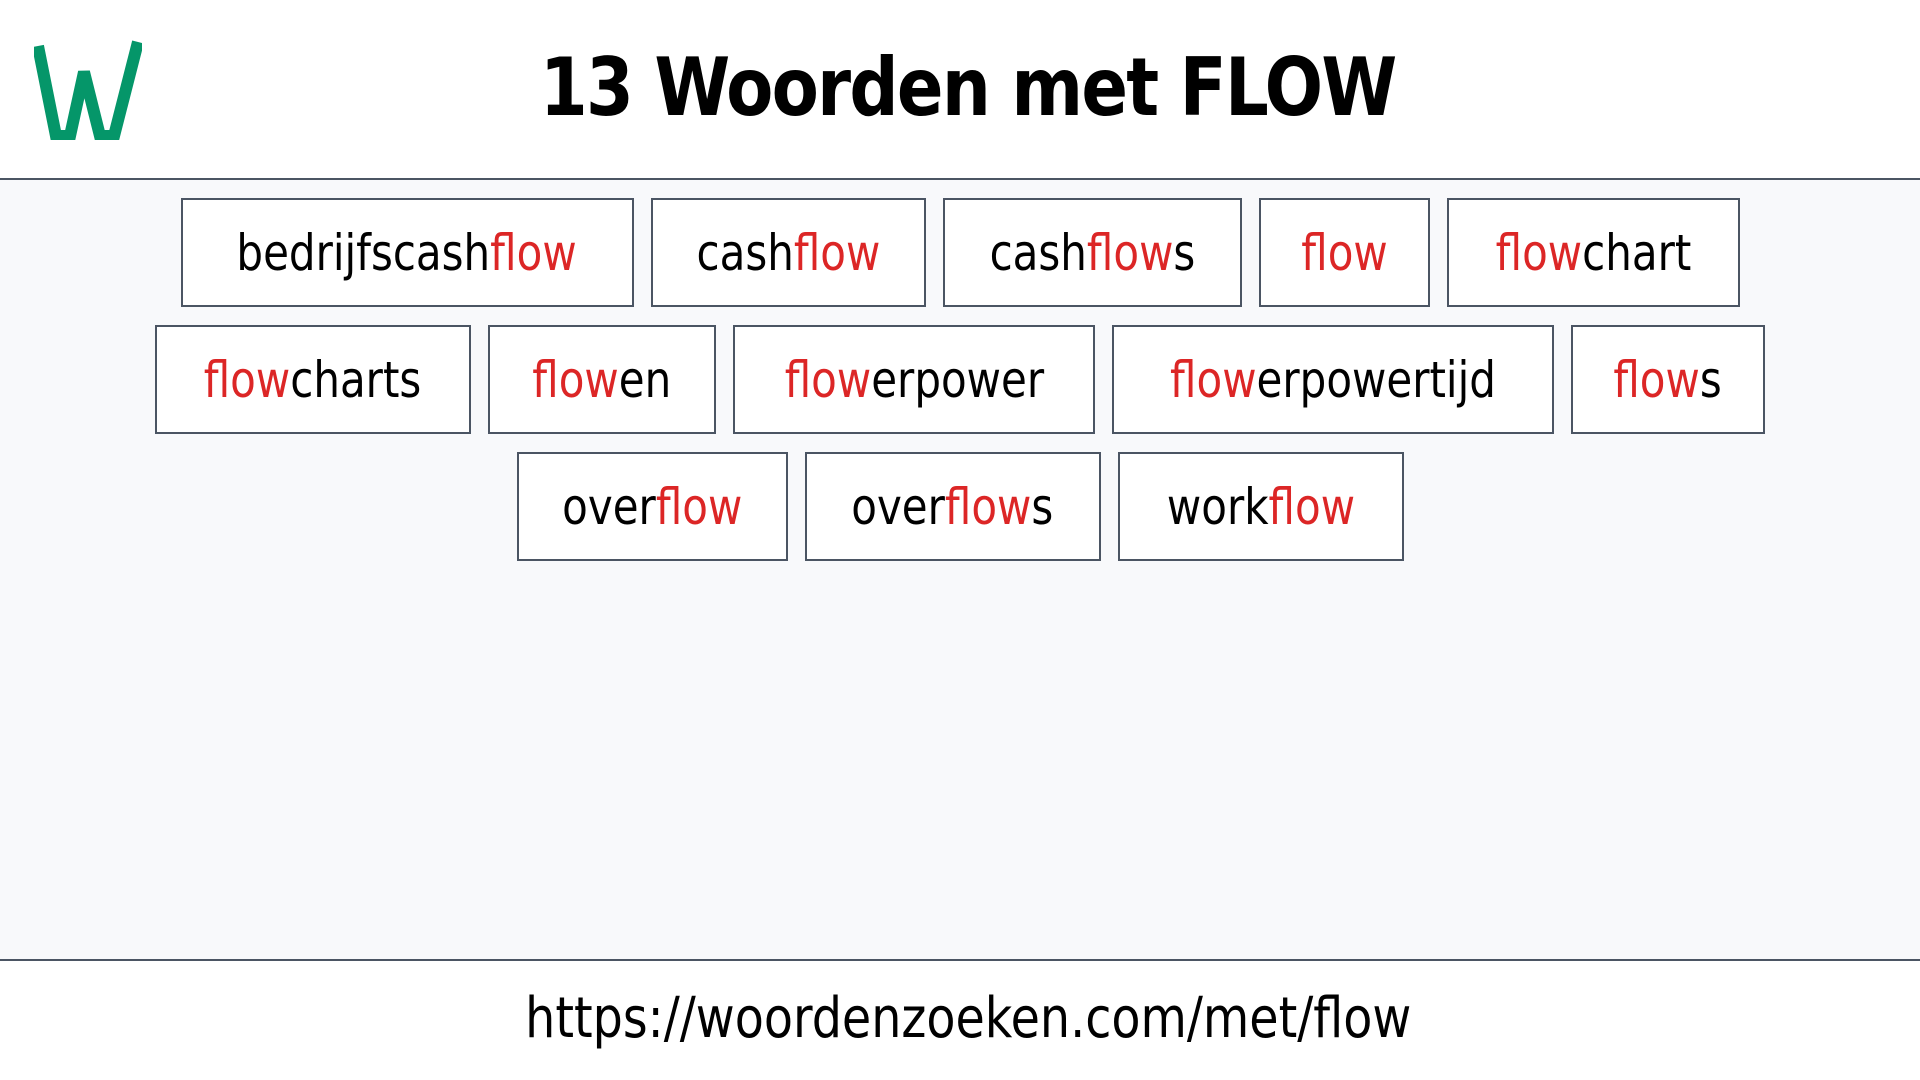 The height and width of the screenshot is (1080, 1920). Describe the element at coordinates (356, 379) in the screenshot. I see `word-suffix: charts` at that location.